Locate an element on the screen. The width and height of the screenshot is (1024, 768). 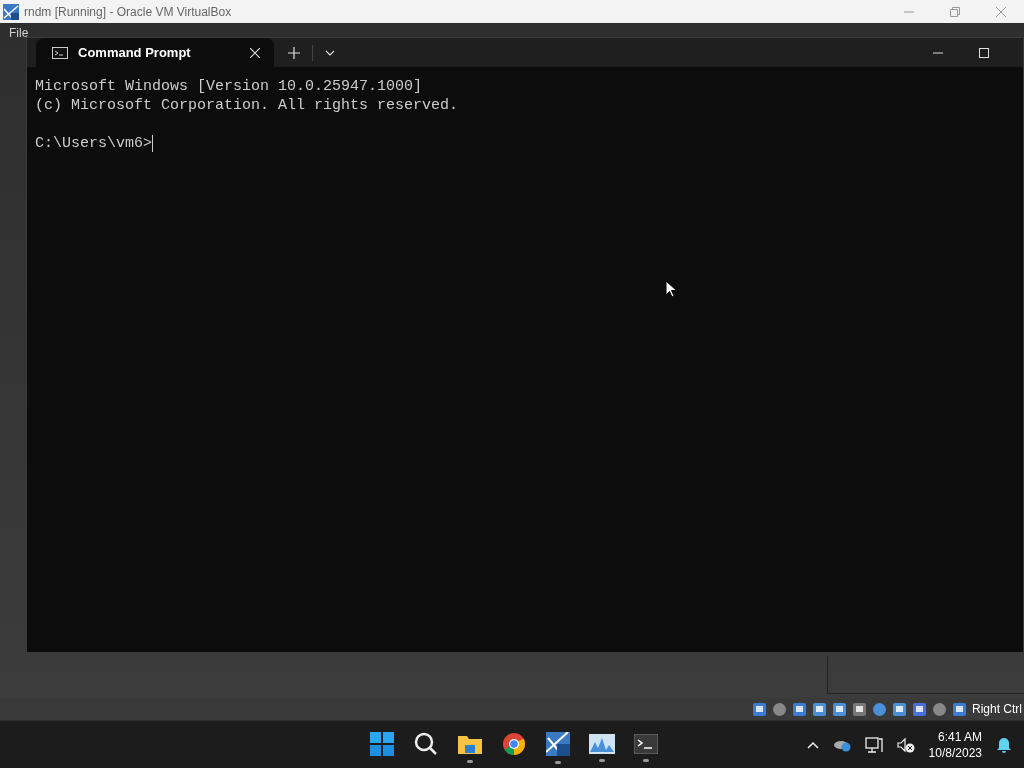
terminal-tab: Command Prompt is located at coordinates (155, 52).